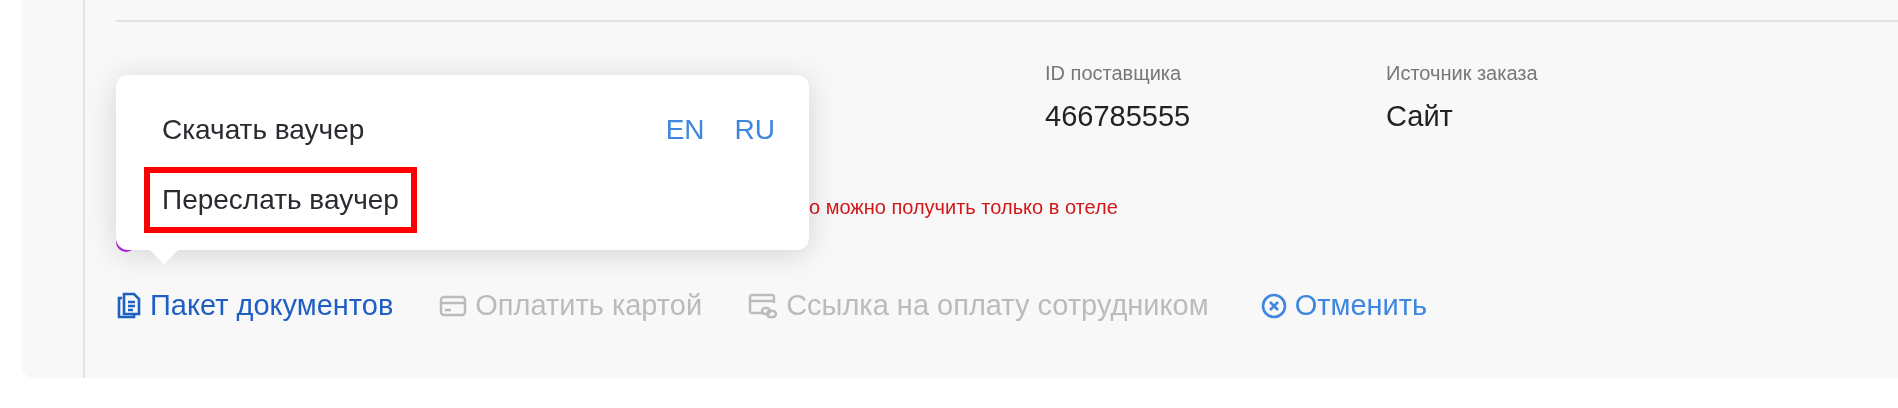 The height and width of the screenshot is (408, 1898). Describe the element at coordinates (963, 207) in the screenshot. I see `notice-text: о можно получить только в отеле` at that location.